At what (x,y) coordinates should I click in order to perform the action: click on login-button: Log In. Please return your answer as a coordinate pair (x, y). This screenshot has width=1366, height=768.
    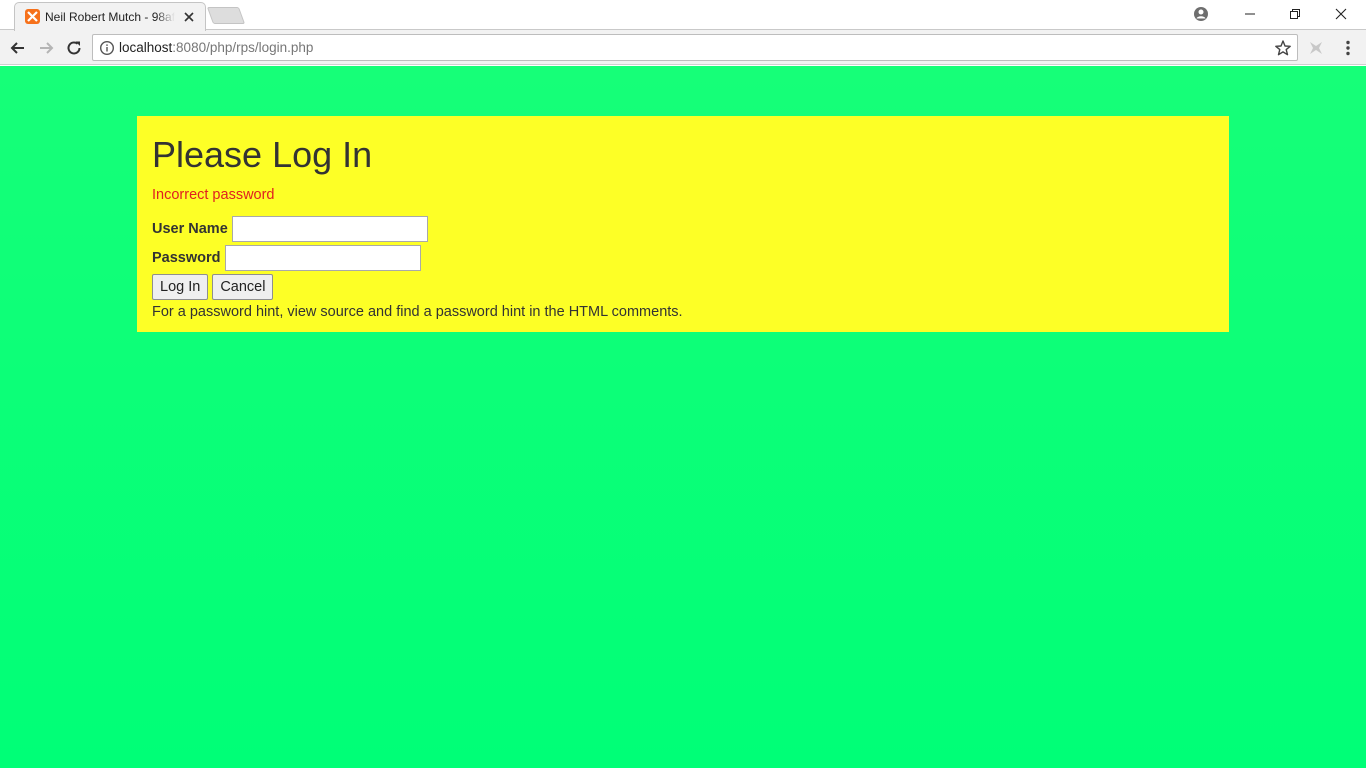
    Looking at the image, I should click on (180, 287).